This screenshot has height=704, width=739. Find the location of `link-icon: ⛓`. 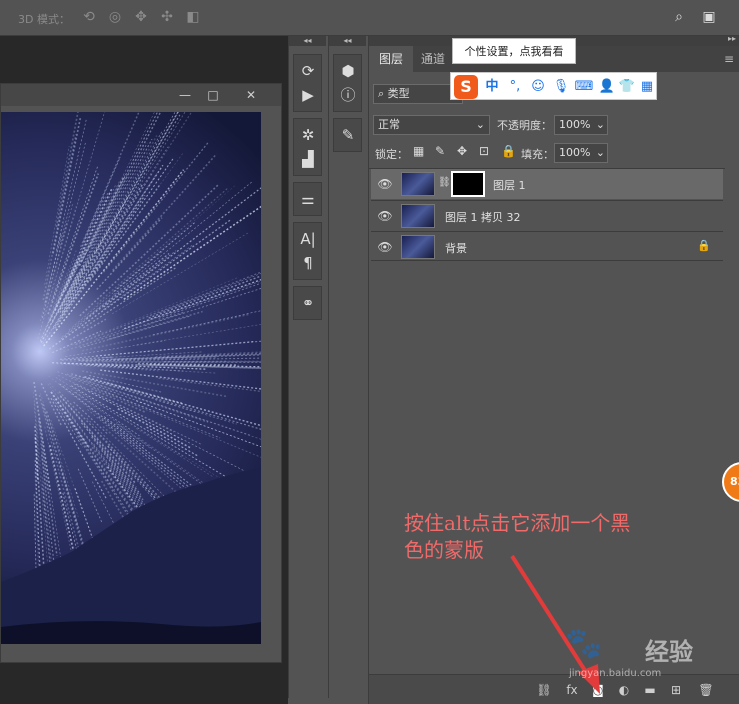

link-icon: ⛓ is located at coordinates (544, 690).